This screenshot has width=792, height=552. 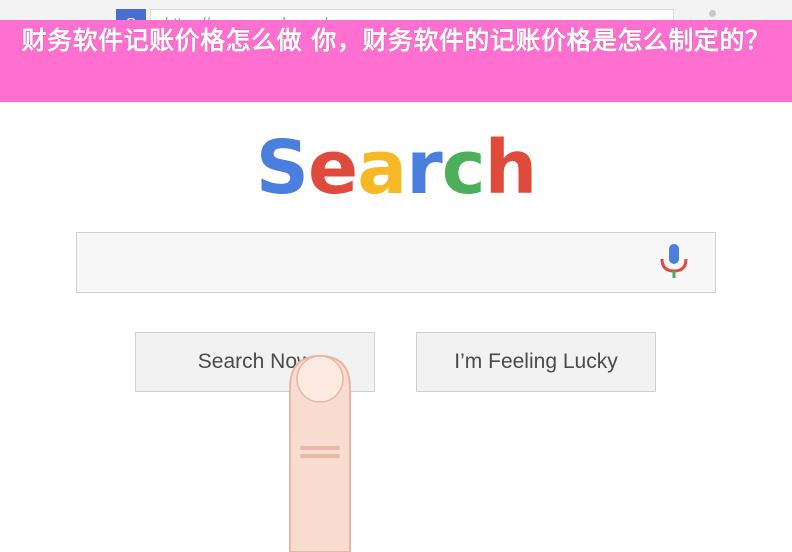 I want to click on feeling-lucky-button: I’m Feeling Lucky, so click(x=536, y=362).